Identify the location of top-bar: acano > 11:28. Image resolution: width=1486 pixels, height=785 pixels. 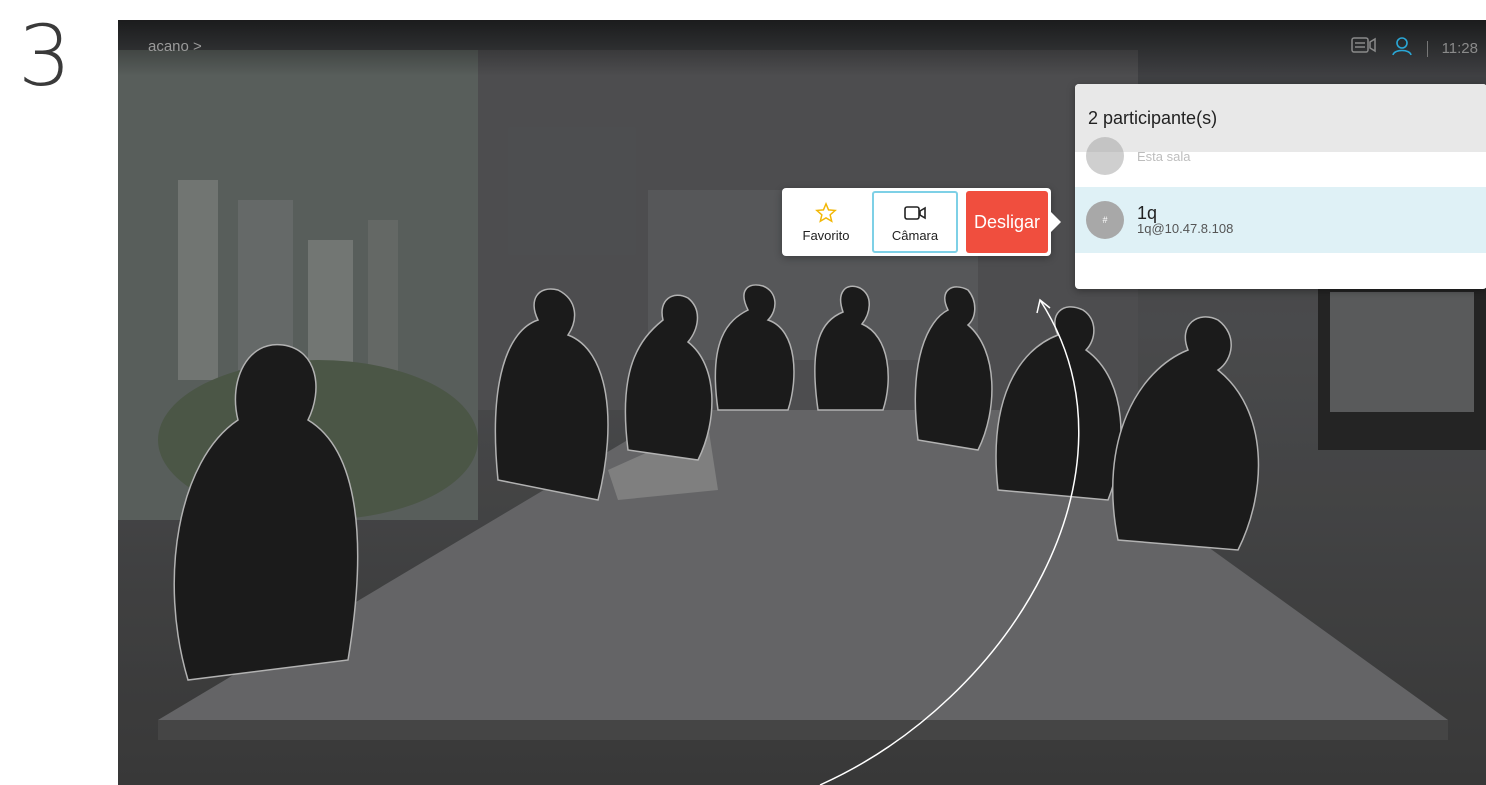
(802, 48).